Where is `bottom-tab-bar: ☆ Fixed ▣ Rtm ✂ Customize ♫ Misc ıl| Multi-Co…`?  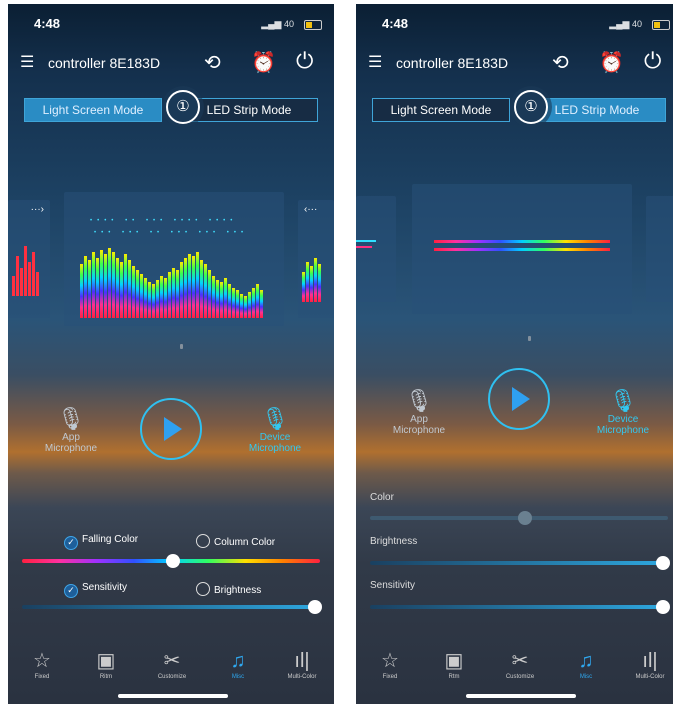
bottom-tab-bar: ☆ Fixed ▣ Rtm ✂ Customize ♫ Misc ıl| Multi-Co… is located at coordinates (514, 672).